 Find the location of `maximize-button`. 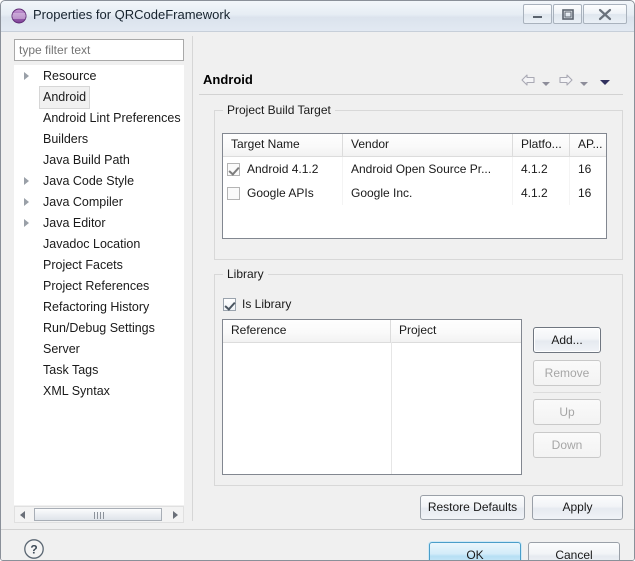

maximize-button is located at coordinates (567, 14).